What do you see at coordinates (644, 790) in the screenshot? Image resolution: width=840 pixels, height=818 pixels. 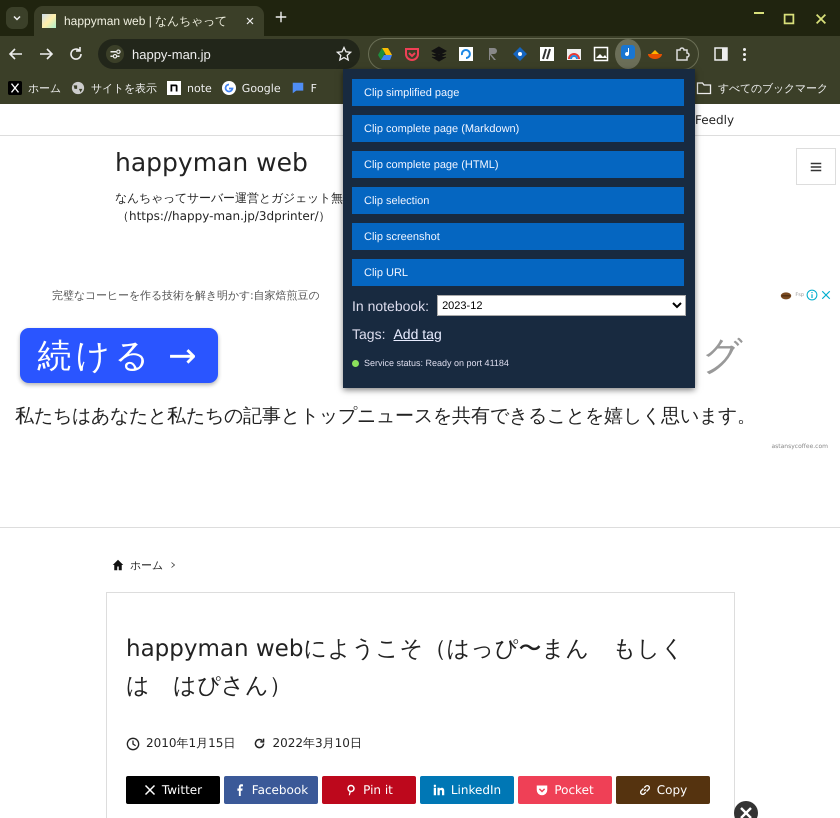 I see `link-icon` at bounding box center [644, 790].